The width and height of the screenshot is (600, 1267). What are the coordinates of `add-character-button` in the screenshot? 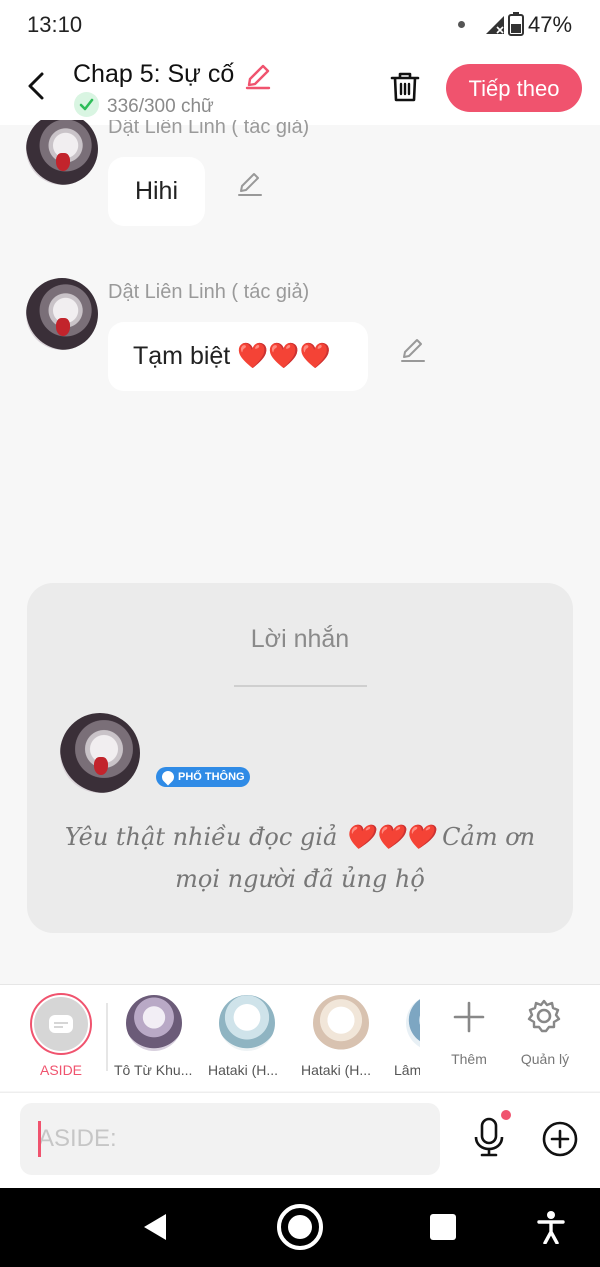 It's located at (469, 1019).